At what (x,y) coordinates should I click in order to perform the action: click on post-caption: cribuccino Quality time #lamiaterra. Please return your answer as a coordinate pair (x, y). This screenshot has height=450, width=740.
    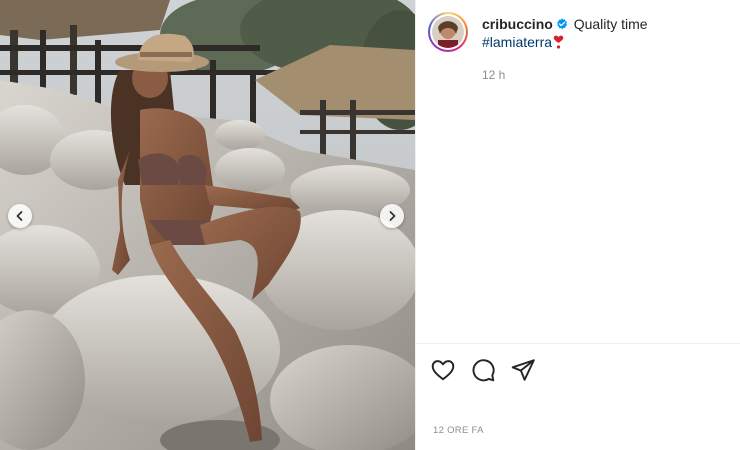
    Looking at the image, I should click on (604, 33).